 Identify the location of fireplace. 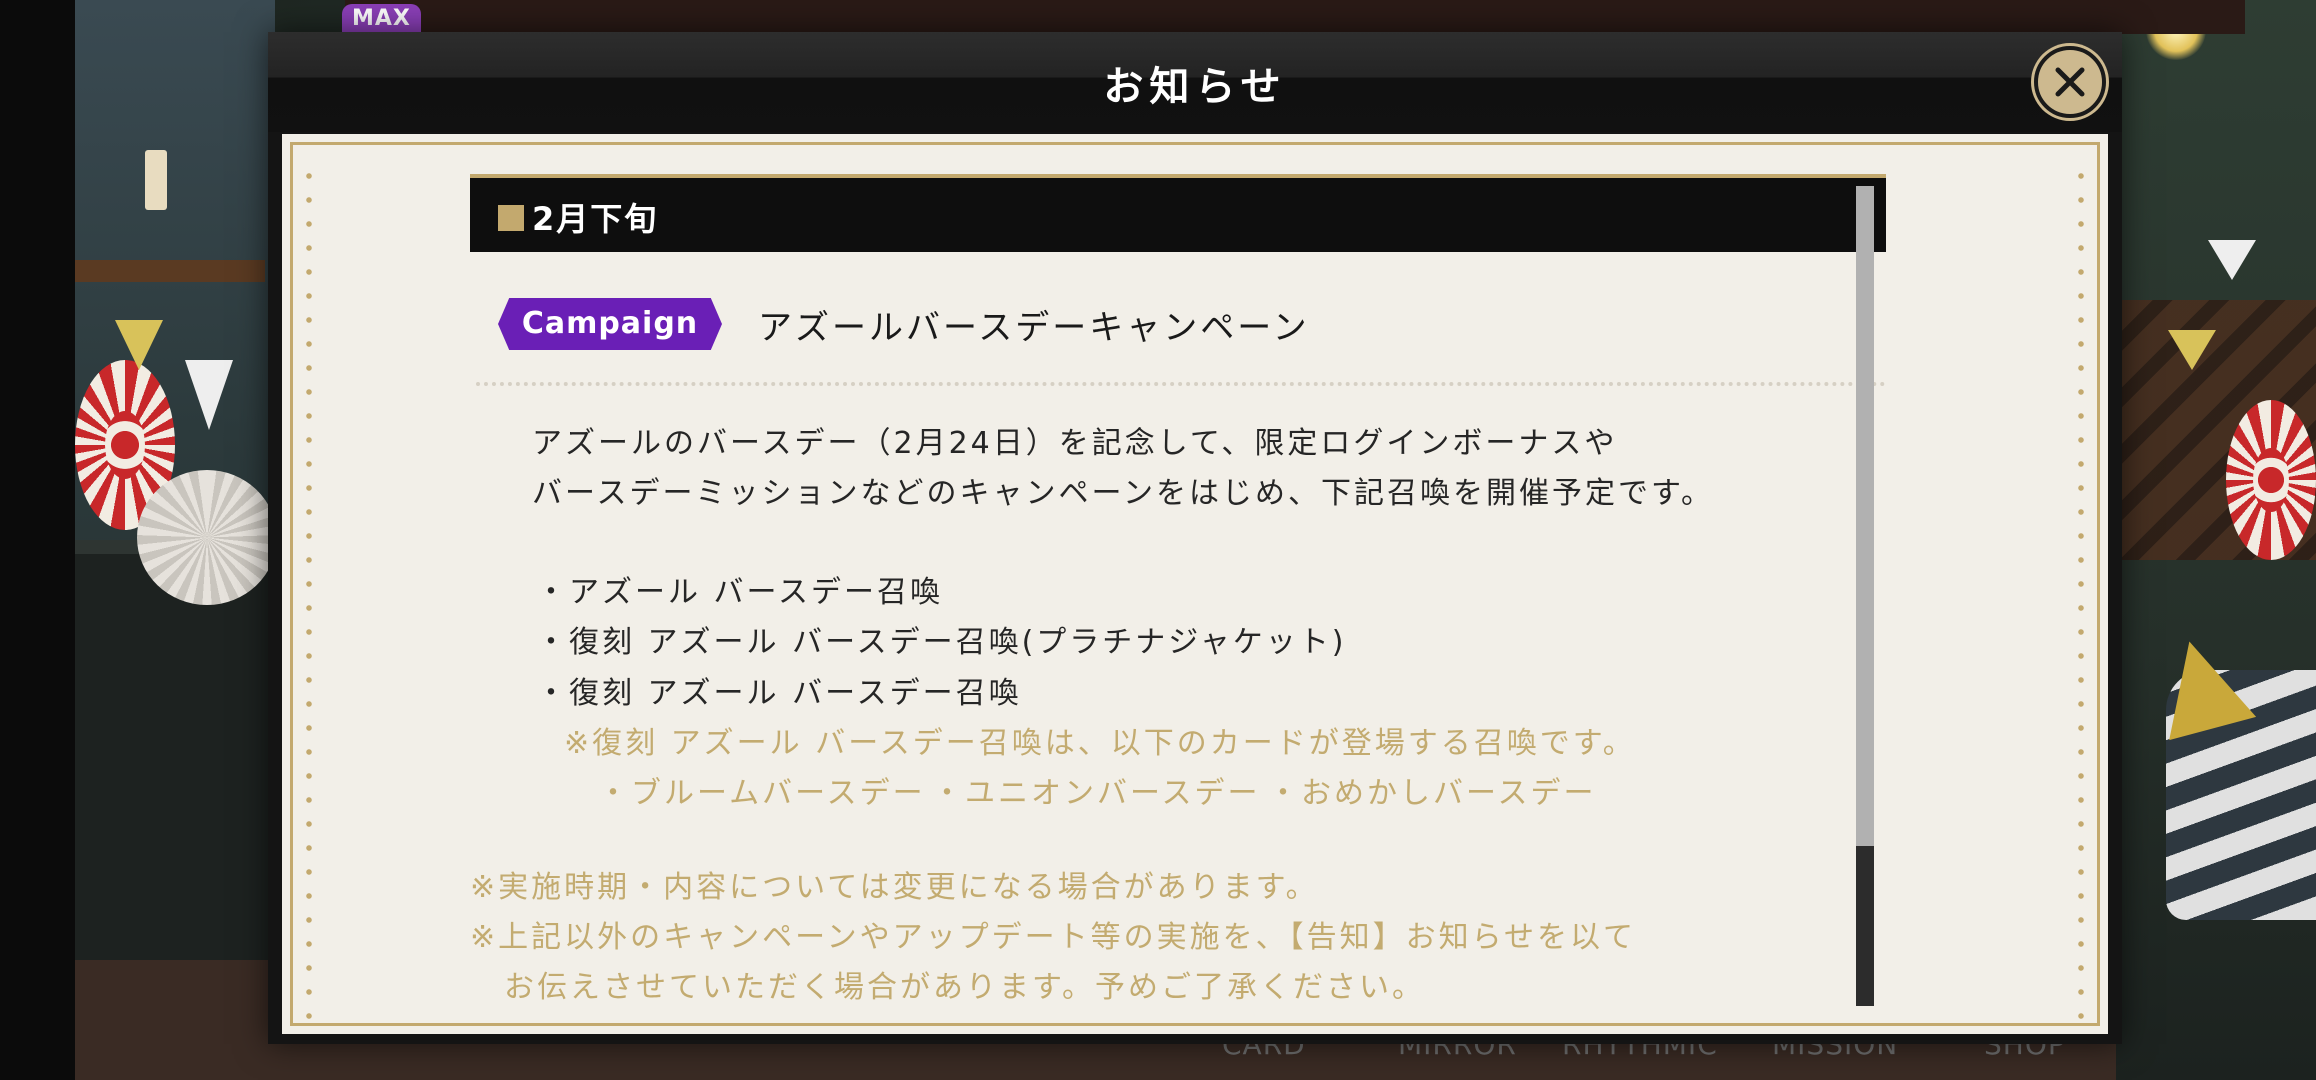
(180, 777).